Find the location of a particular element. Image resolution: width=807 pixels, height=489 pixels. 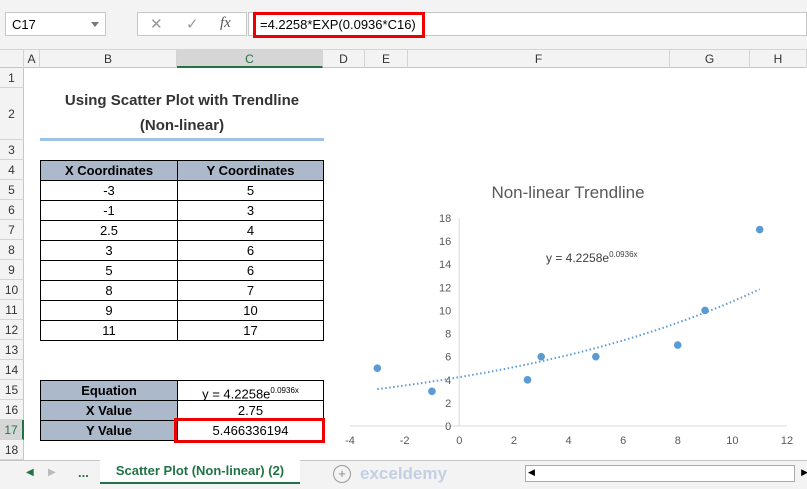

sheet-tab-active: Scatter Plot (Non-linear) (2) is located at coordinates (200, 472).